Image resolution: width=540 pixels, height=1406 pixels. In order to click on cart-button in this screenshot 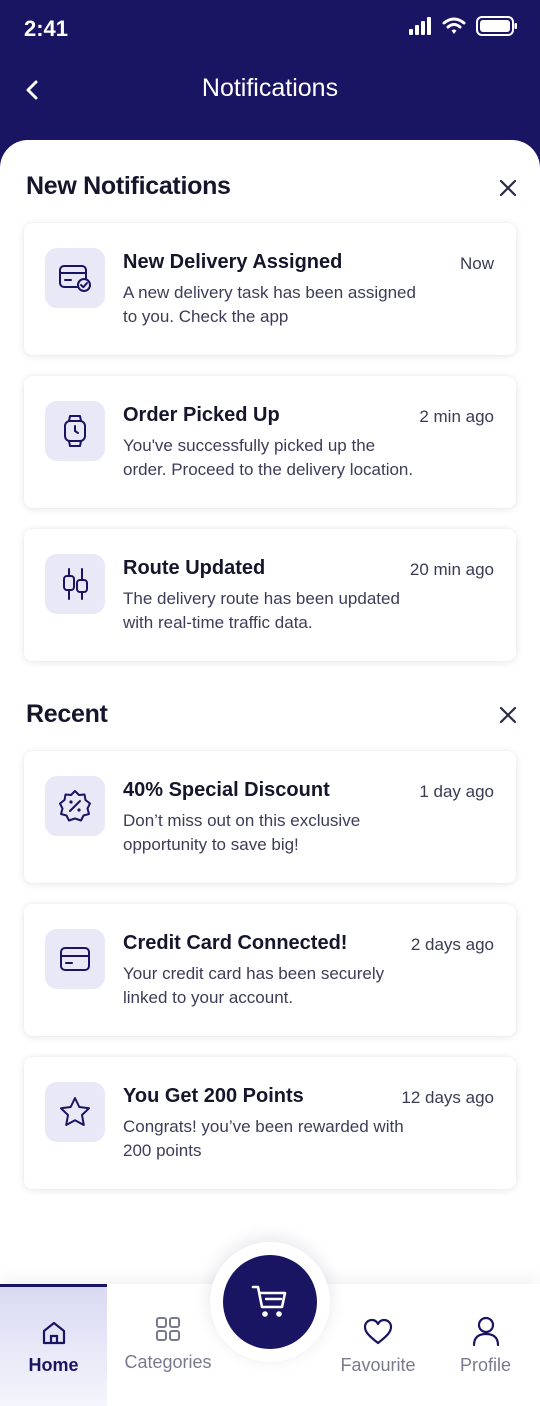, I will do `click(270, 1302)`.